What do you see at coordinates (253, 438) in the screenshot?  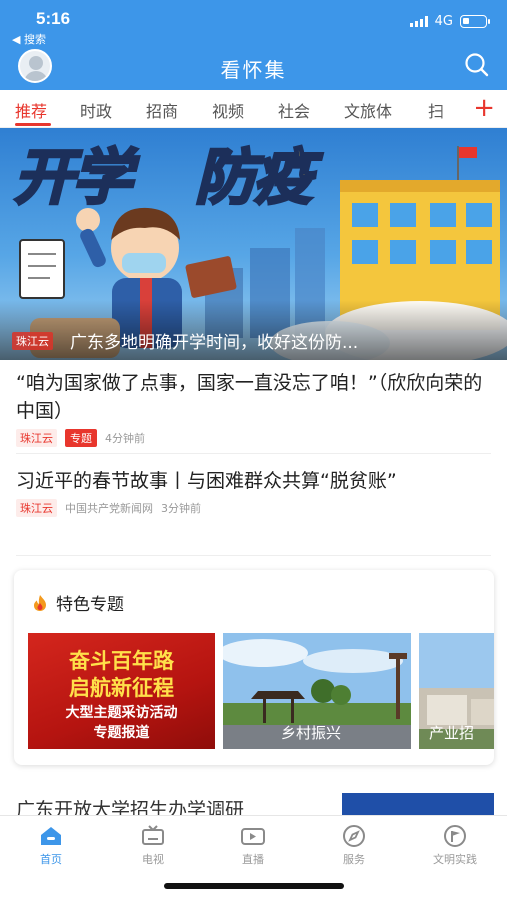 I see `news-meta: 珠江云 专题 4分钟前` at bounding box center [253, 438].